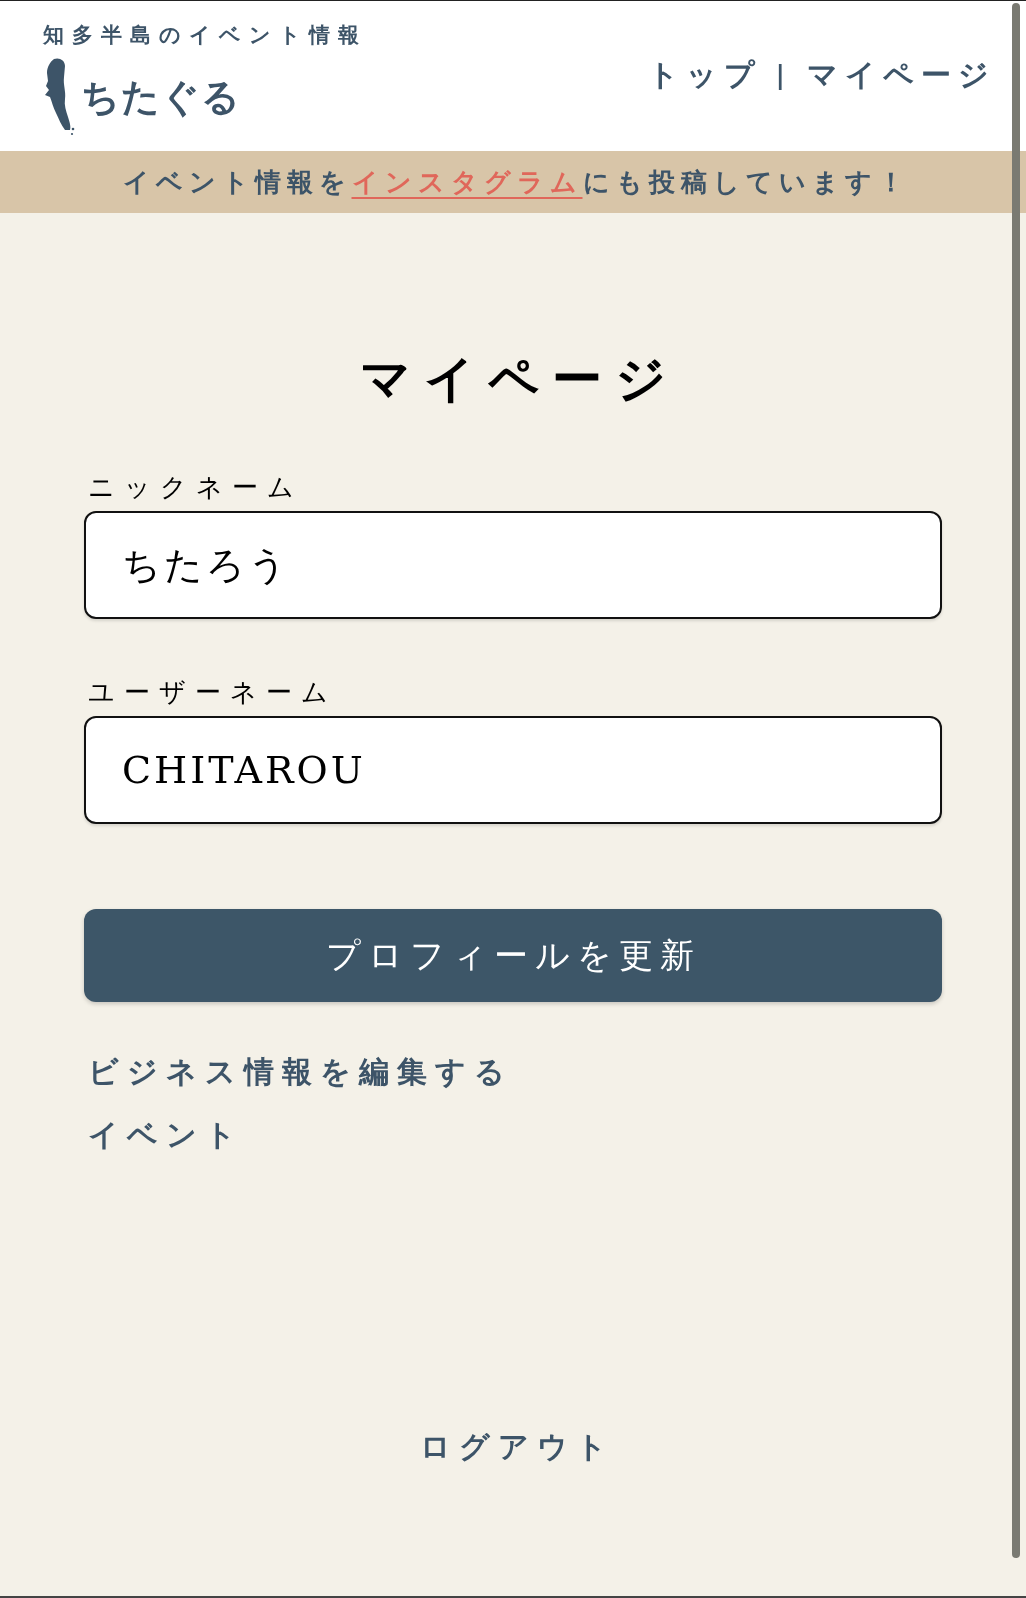  I want to click on site-logo-link: ちたぐる, so click(142, 97).